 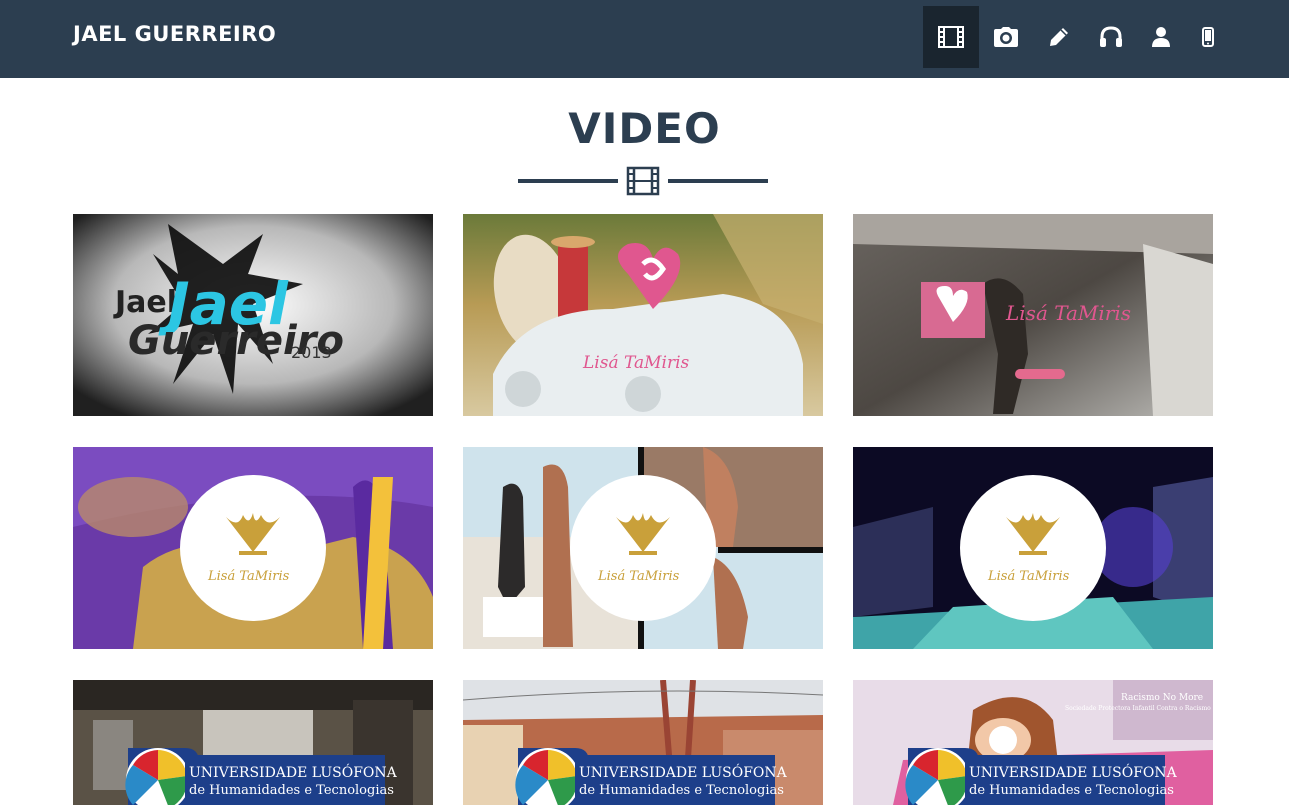 I want to click on headphones-icon, so click(x=1111, y=36).